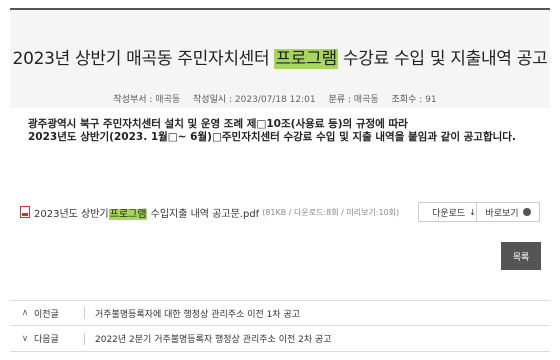  I want to click on eye-icon, so click(526, 212).